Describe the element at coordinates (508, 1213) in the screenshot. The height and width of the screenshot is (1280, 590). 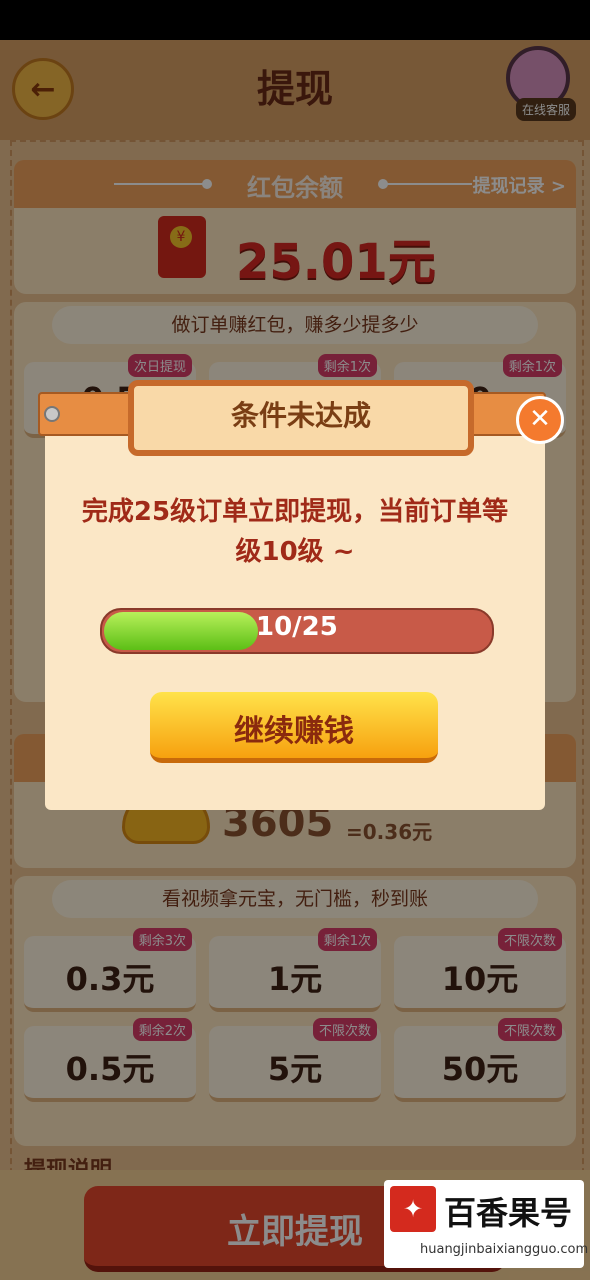
I see `watermark-name: 百香果号` at that location.